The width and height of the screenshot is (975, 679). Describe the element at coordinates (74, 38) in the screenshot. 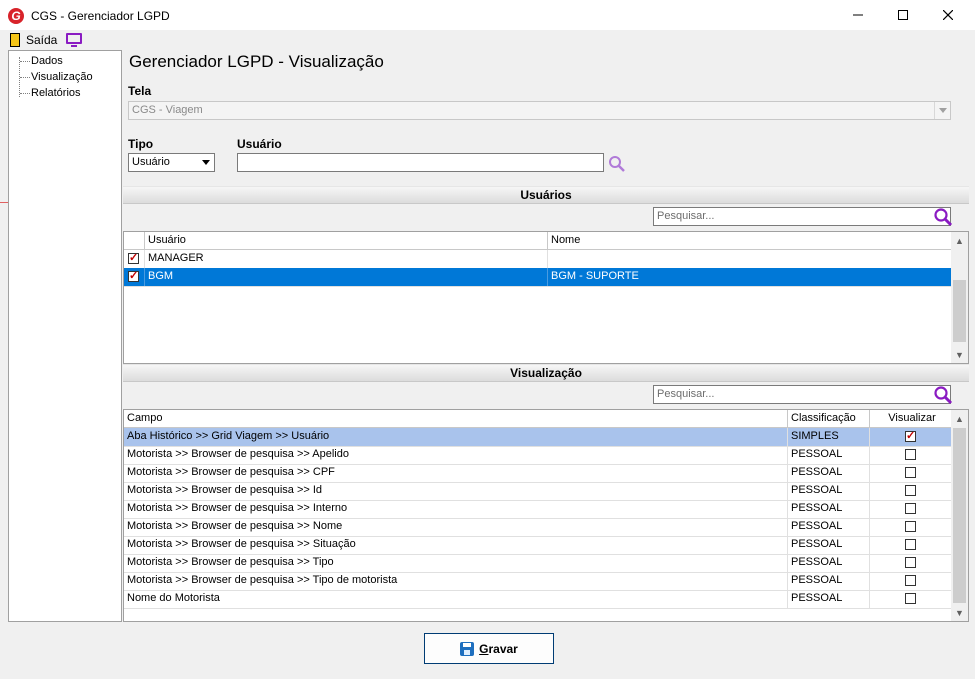

I see `monitor-icon` at that location.